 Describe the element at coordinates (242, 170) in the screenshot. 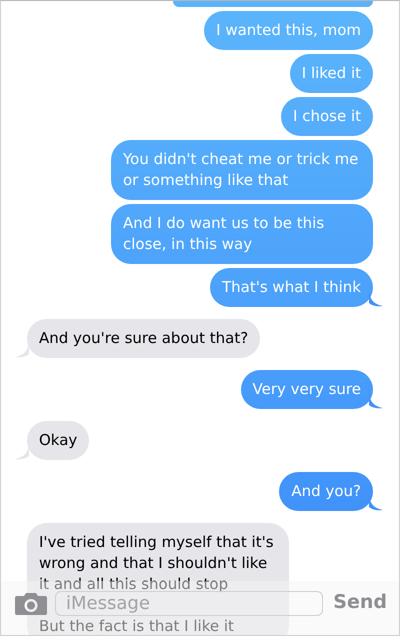

I see `message-bubble: You didn't cheat me or trick me or something like that` at that location.